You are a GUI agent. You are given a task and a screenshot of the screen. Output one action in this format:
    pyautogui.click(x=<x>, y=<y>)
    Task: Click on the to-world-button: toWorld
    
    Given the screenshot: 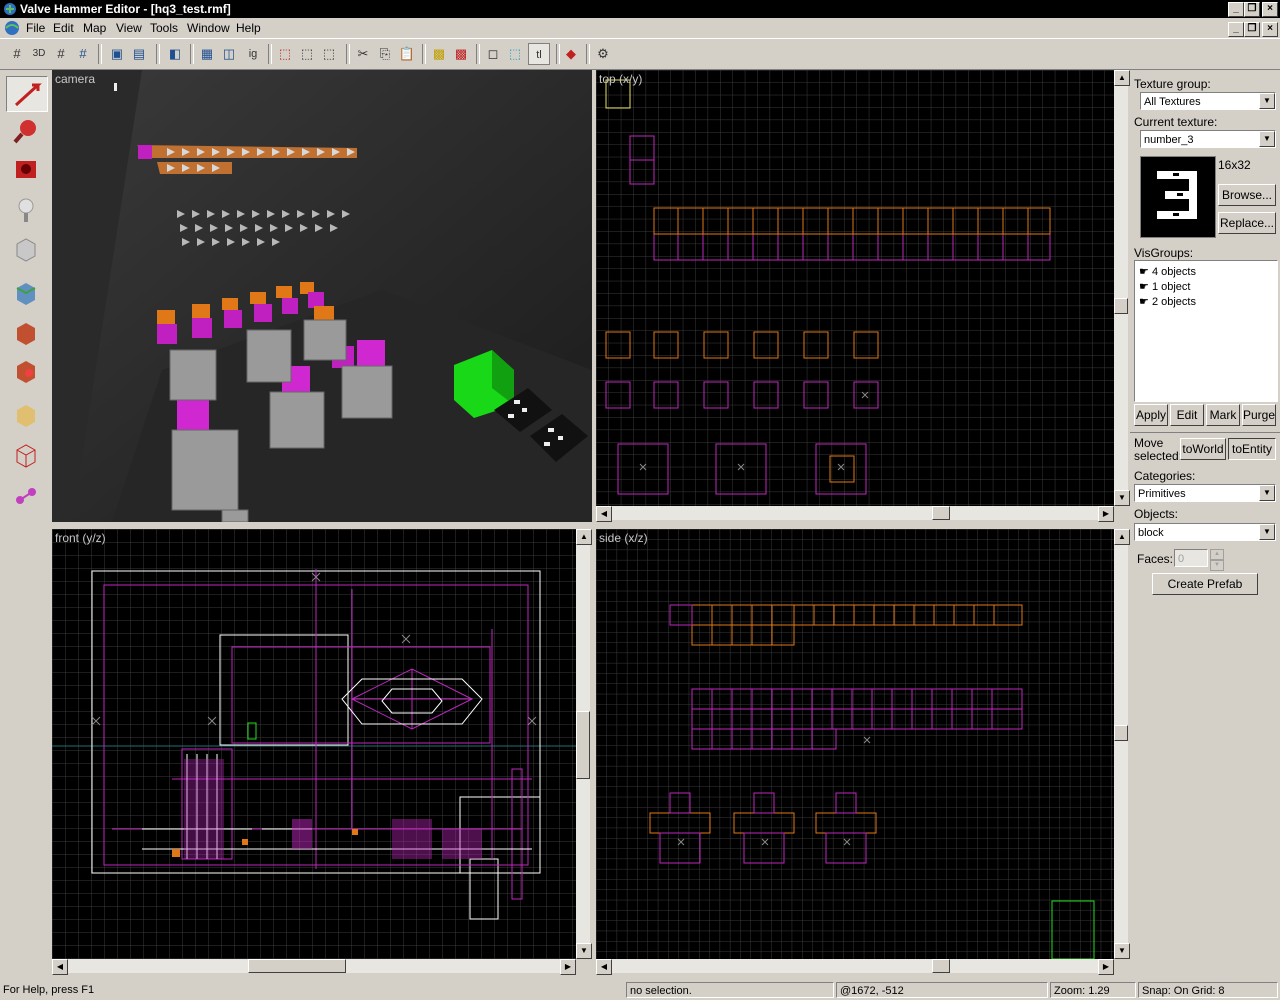 What is the action you would take?
    pyautogui.click(x=1203, y=449)
    